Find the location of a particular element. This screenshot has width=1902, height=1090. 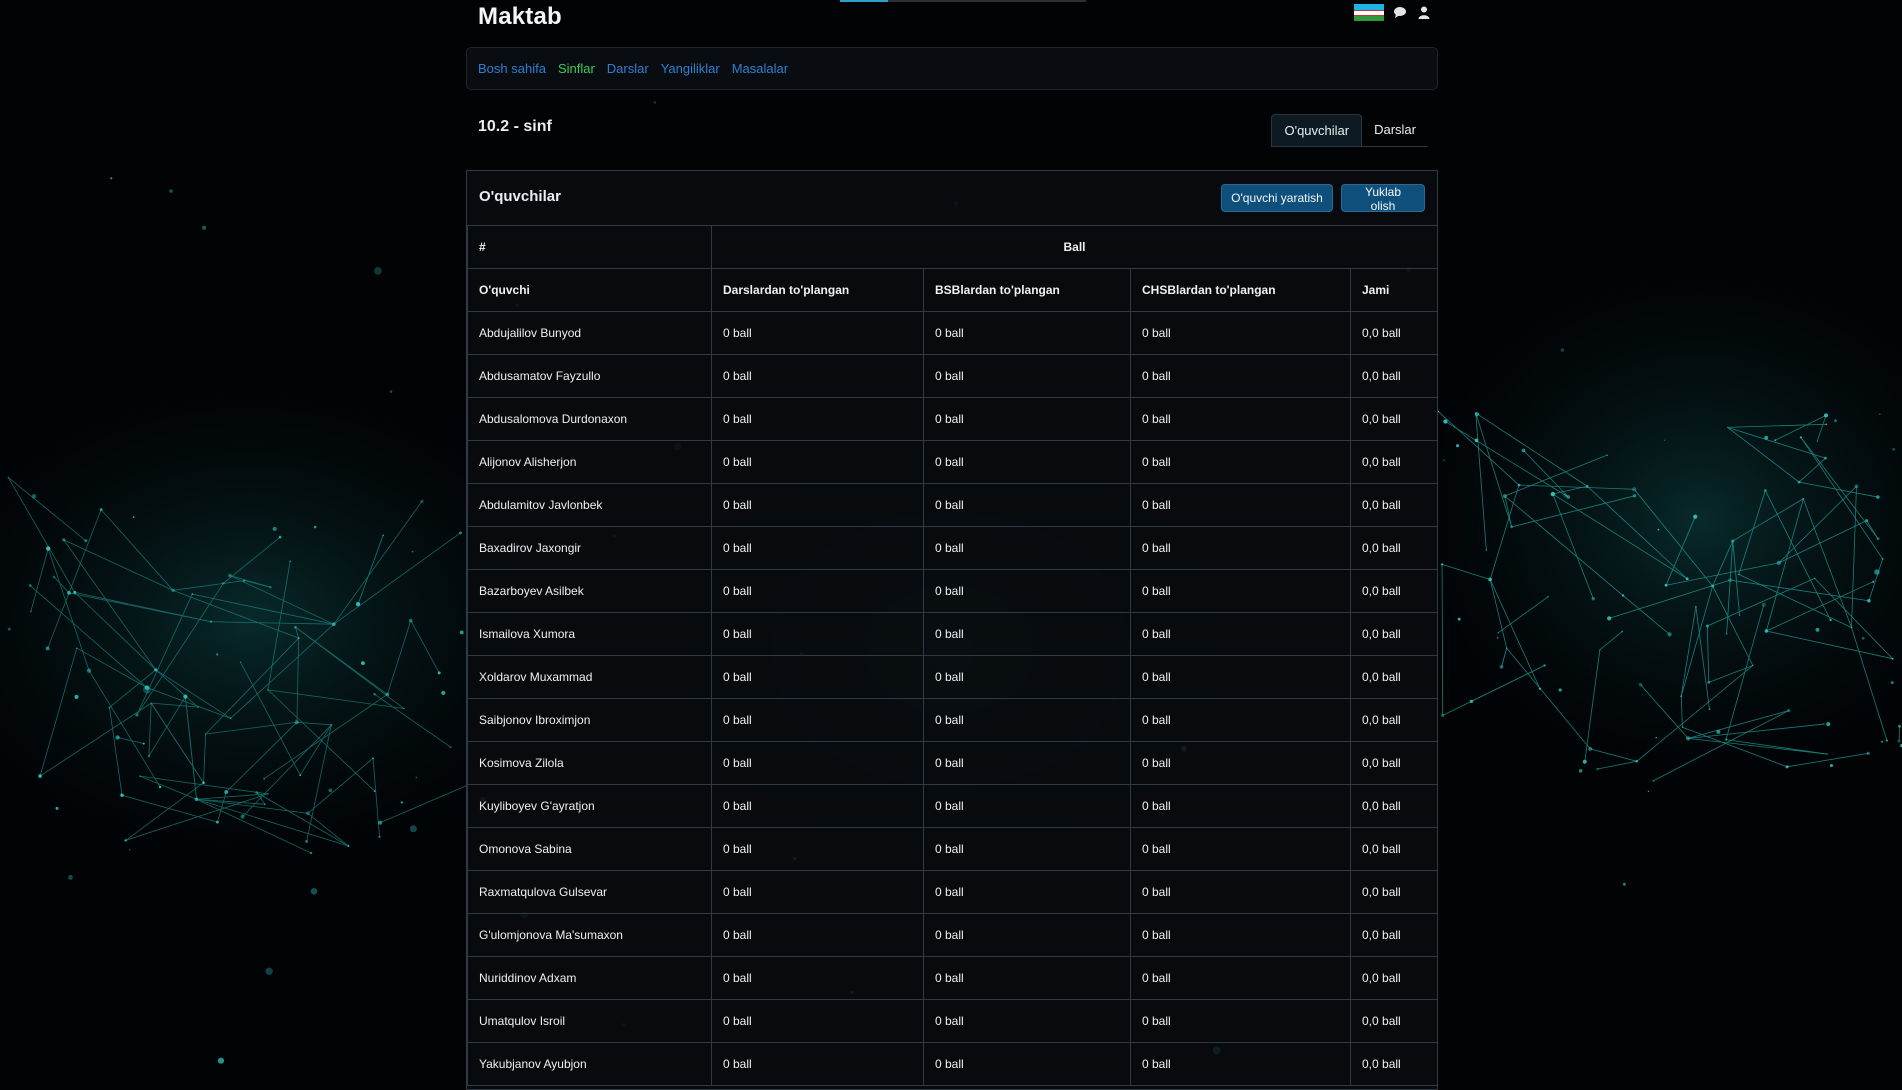

loading-progress is located at coordinates (963, 1).